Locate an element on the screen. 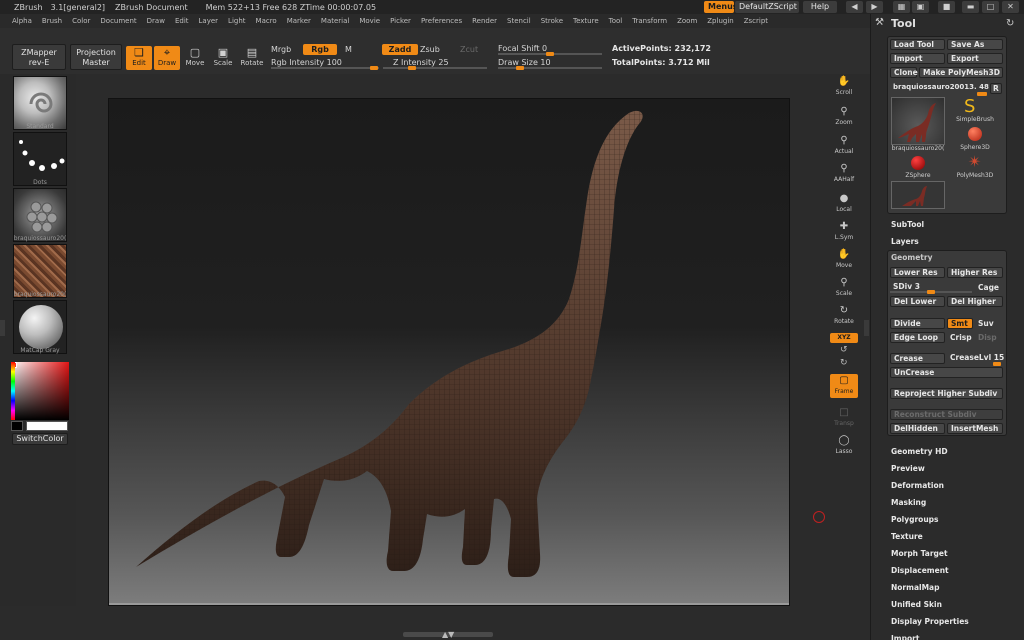 The height and width of the screenshot is (640, 1024). menu-stencil: Stencil is located at coordinates (519, 21).